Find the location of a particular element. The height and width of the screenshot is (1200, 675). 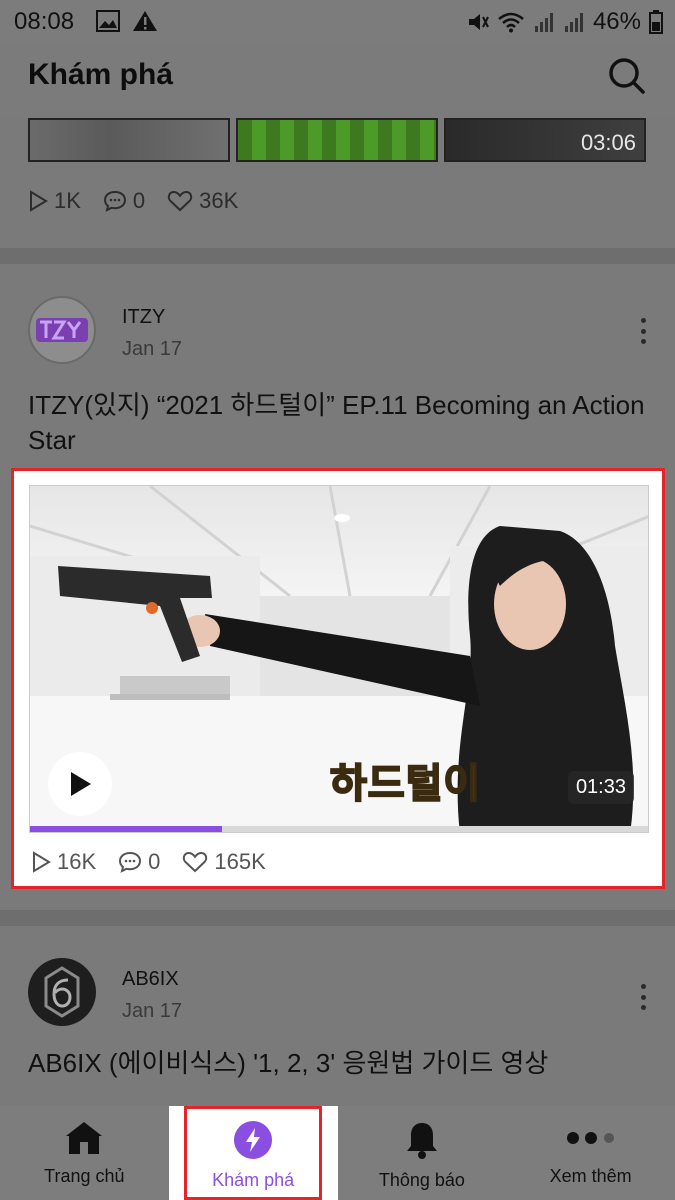

ab6ix-logo-icon is located at coordinates (62, 992).